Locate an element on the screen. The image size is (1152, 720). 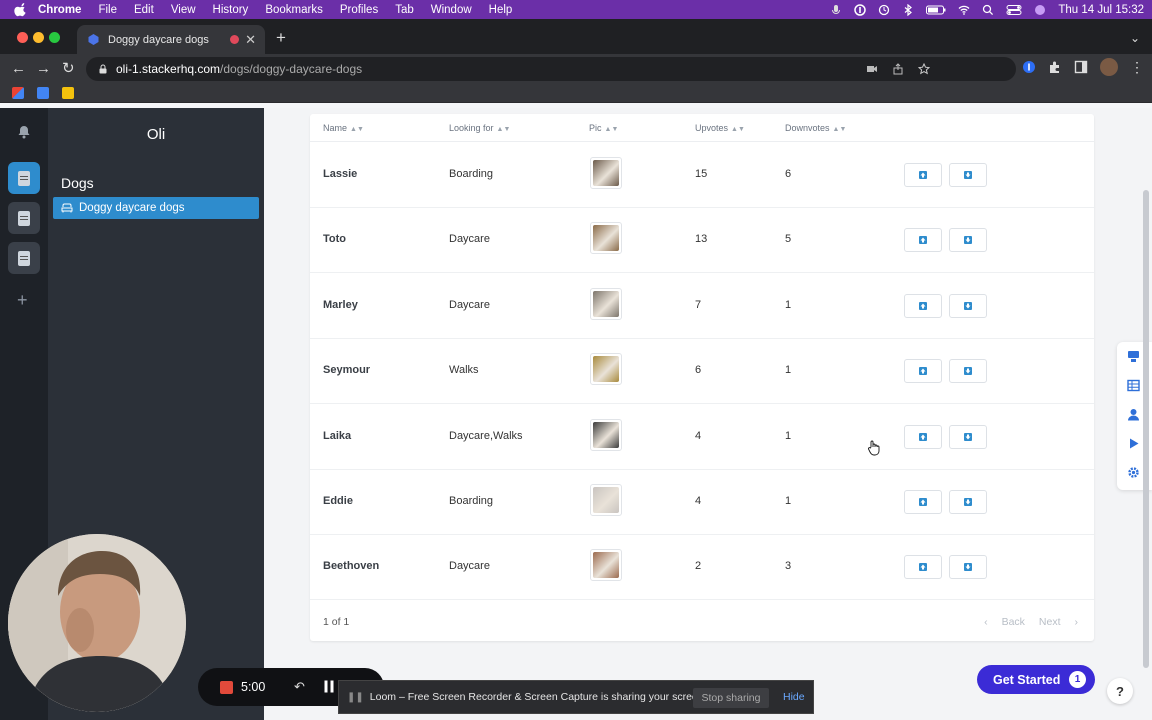
column-header-downvotes: Downvotes ▲▼ is located at coordinates (815, 128).